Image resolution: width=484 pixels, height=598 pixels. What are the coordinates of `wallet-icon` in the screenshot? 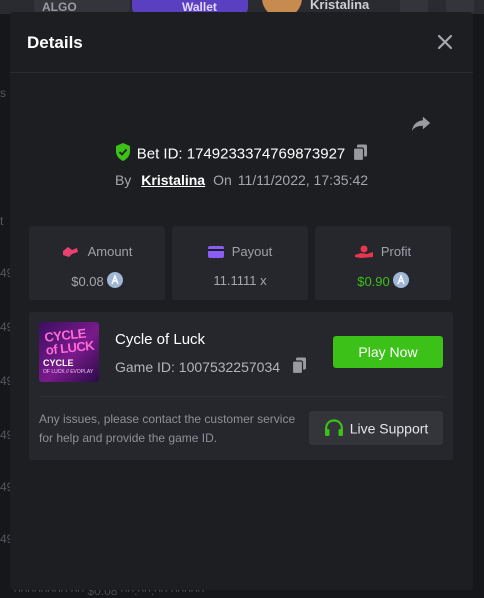 It's located at (215, 251).